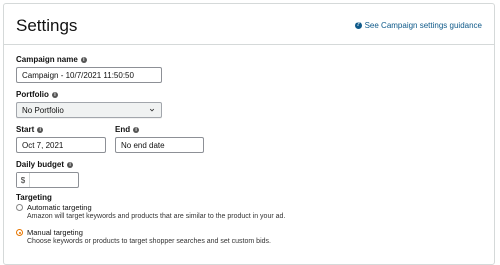 The height and width of the screenshot is (265, 500). I want to click on help-circle-icon: ?, so click(358, 25).